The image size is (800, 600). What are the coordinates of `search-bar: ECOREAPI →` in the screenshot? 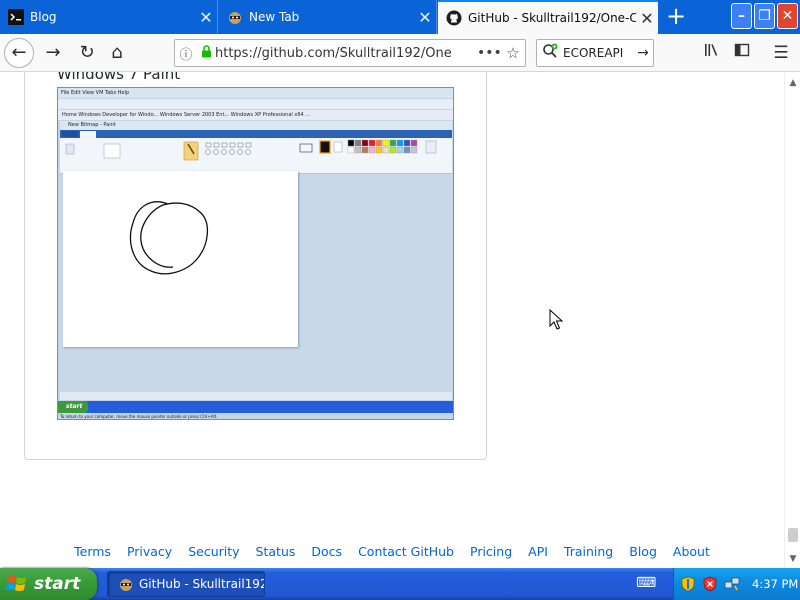 It's located at (595, 53).